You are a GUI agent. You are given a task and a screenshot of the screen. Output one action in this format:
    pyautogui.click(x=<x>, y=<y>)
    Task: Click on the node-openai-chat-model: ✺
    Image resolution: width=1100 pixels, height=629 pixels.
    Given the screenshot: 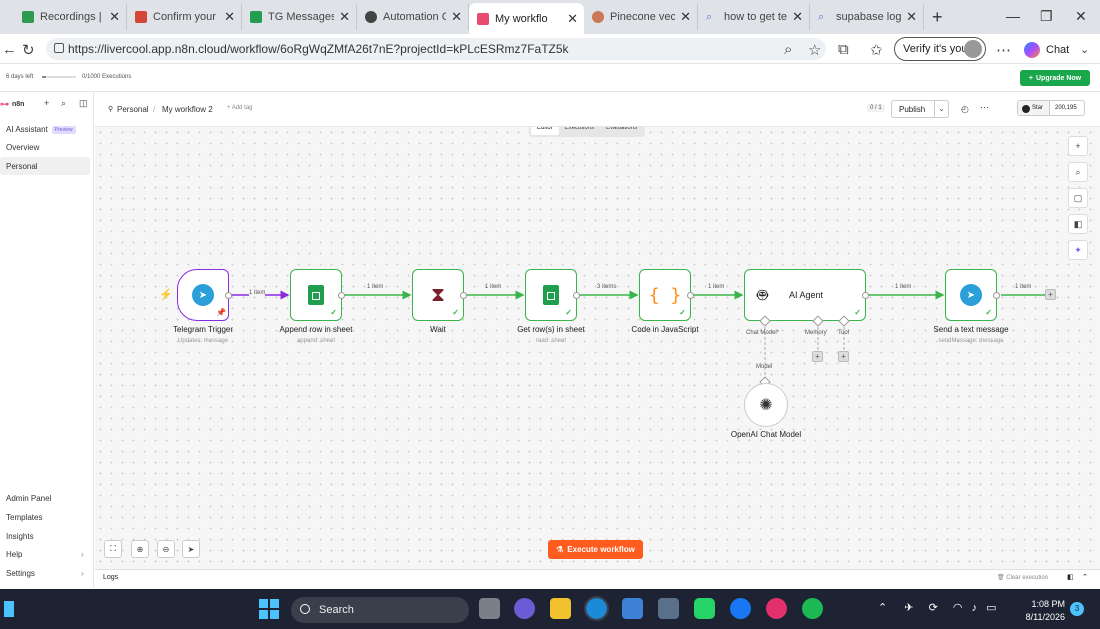 What is the action you would take?
    pyautogui.click(x=766, y=405)
    